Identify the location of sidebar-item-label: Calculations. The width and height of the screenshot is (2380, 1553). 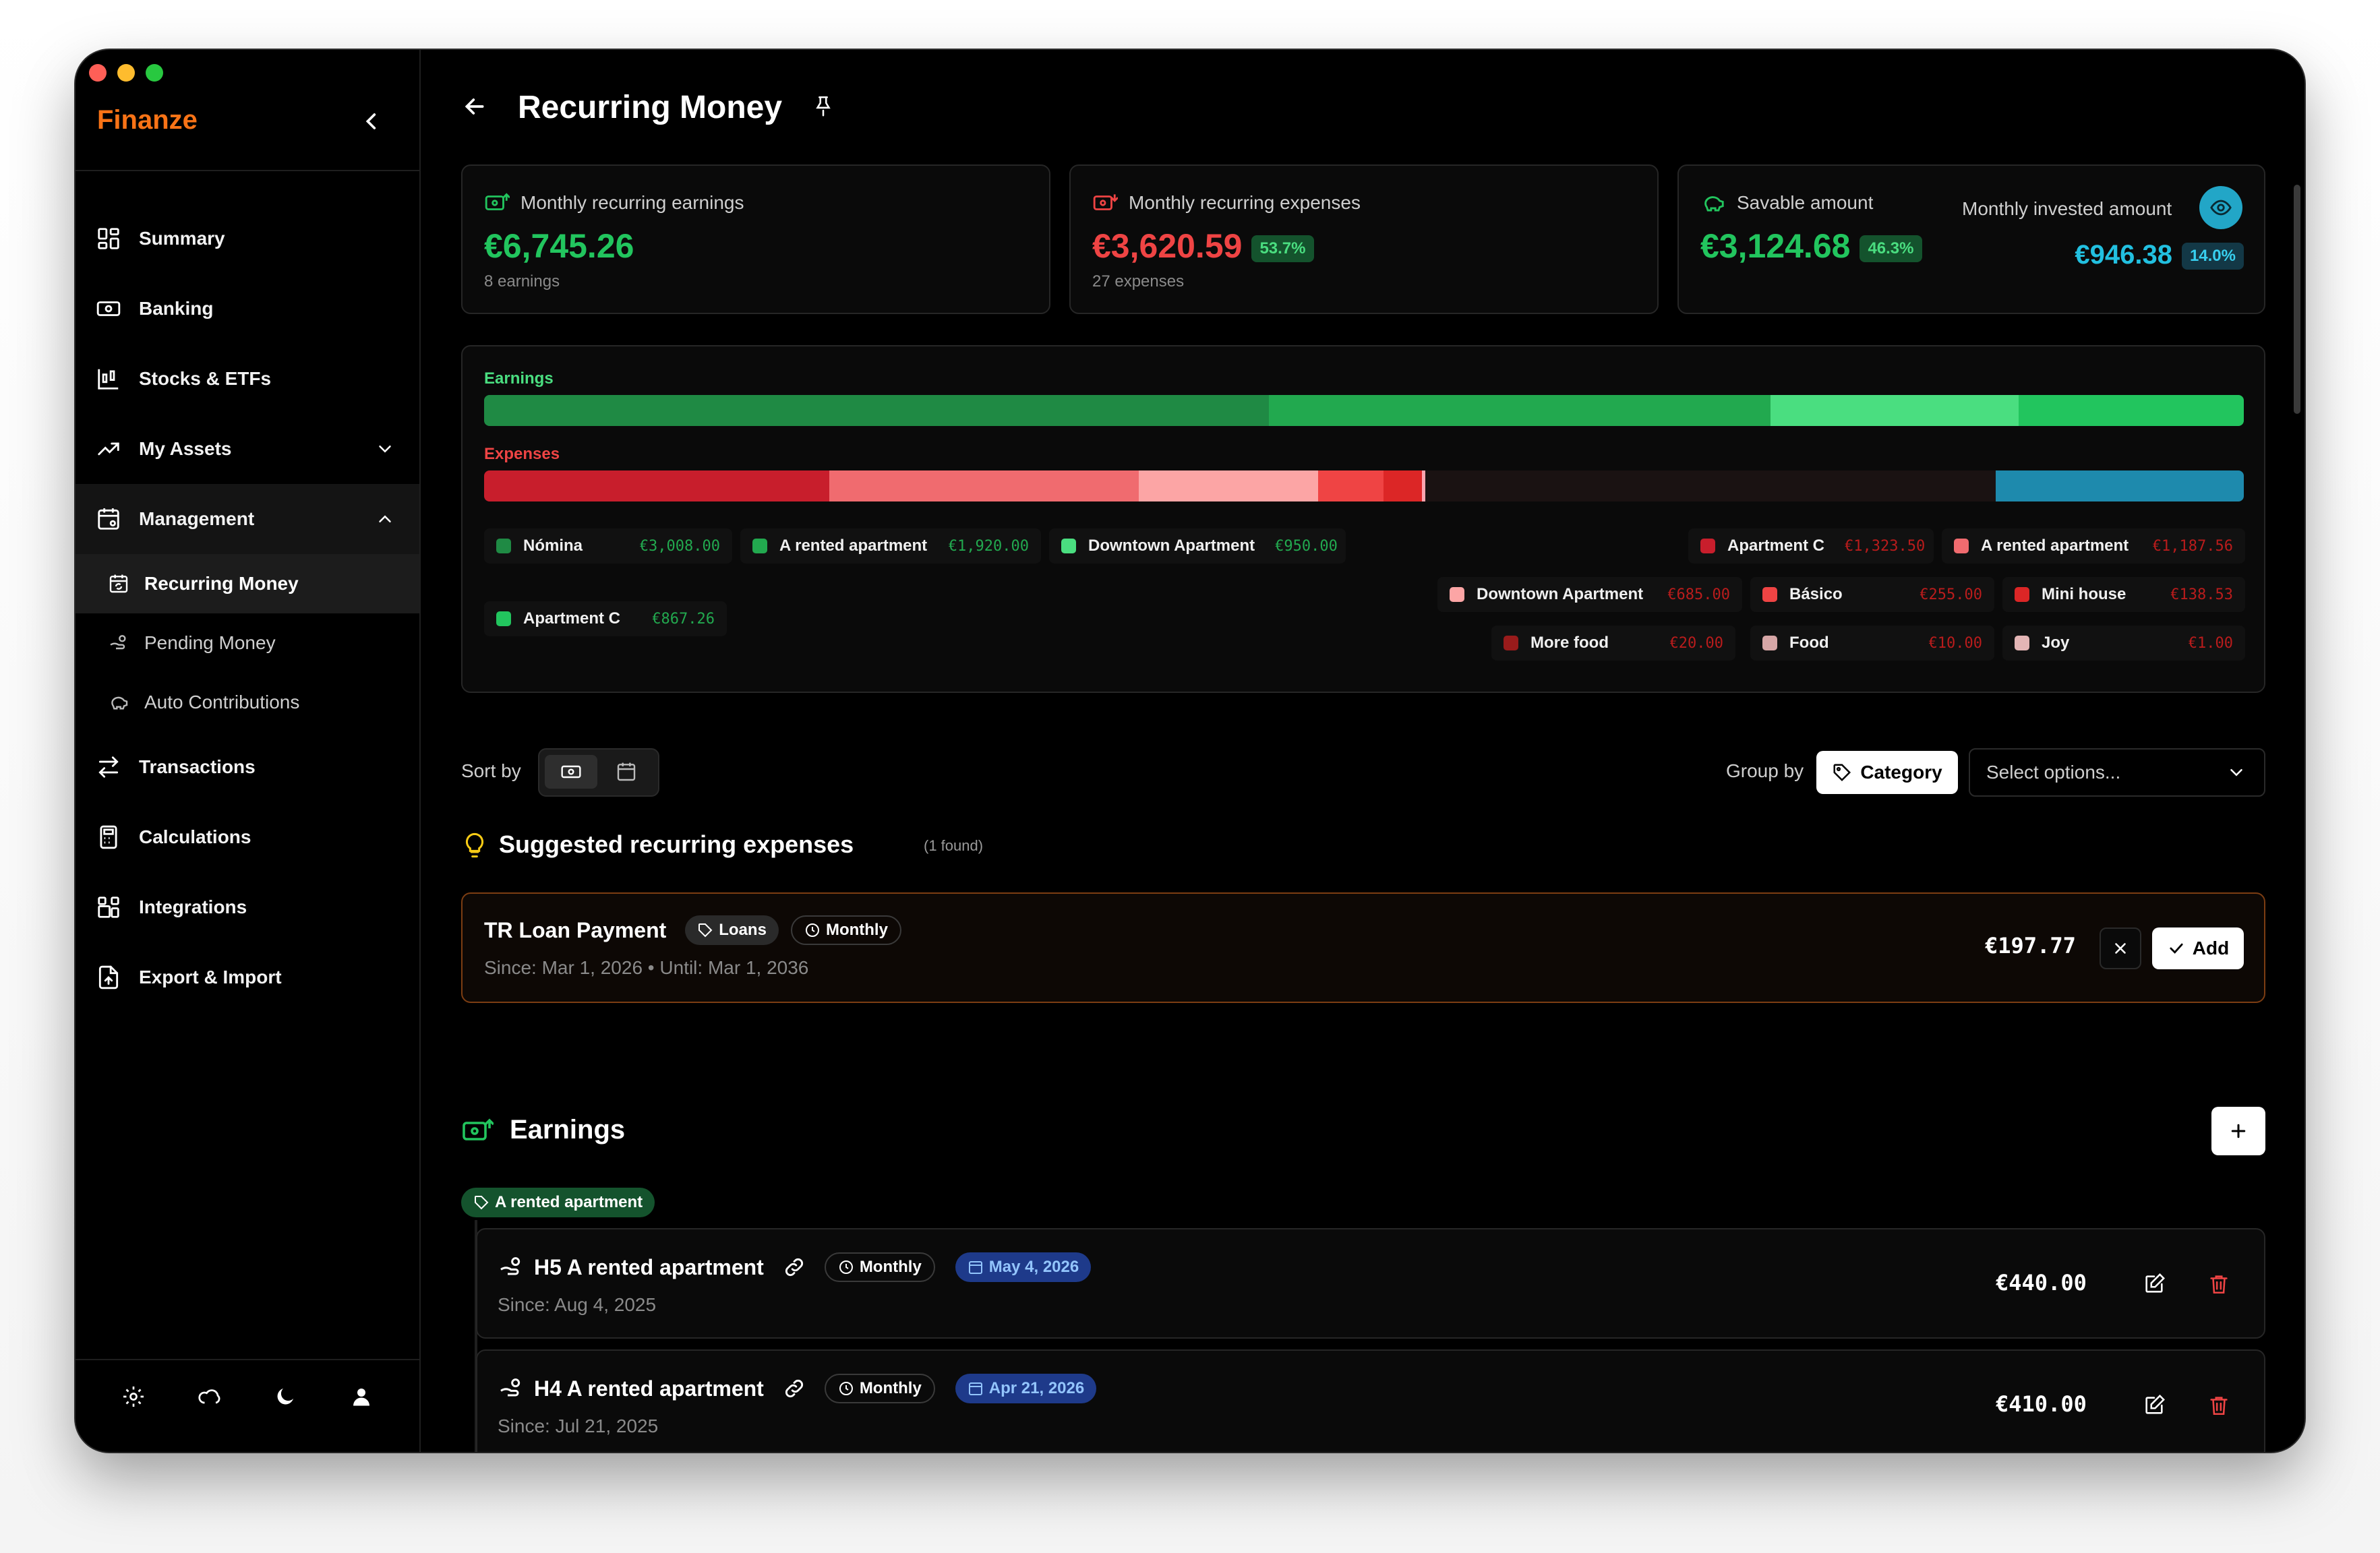
(195, 836).